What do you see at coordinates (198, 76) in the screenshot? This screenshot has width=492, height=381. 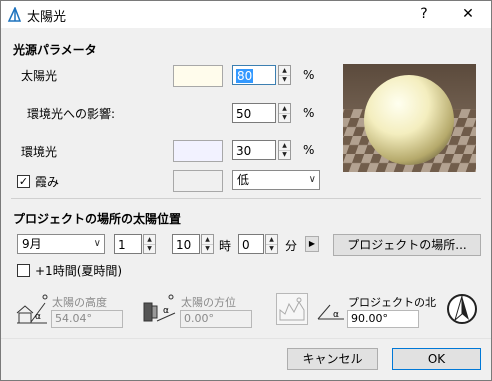 I see `sun-color-swatch` at bounding box center [198, 76].